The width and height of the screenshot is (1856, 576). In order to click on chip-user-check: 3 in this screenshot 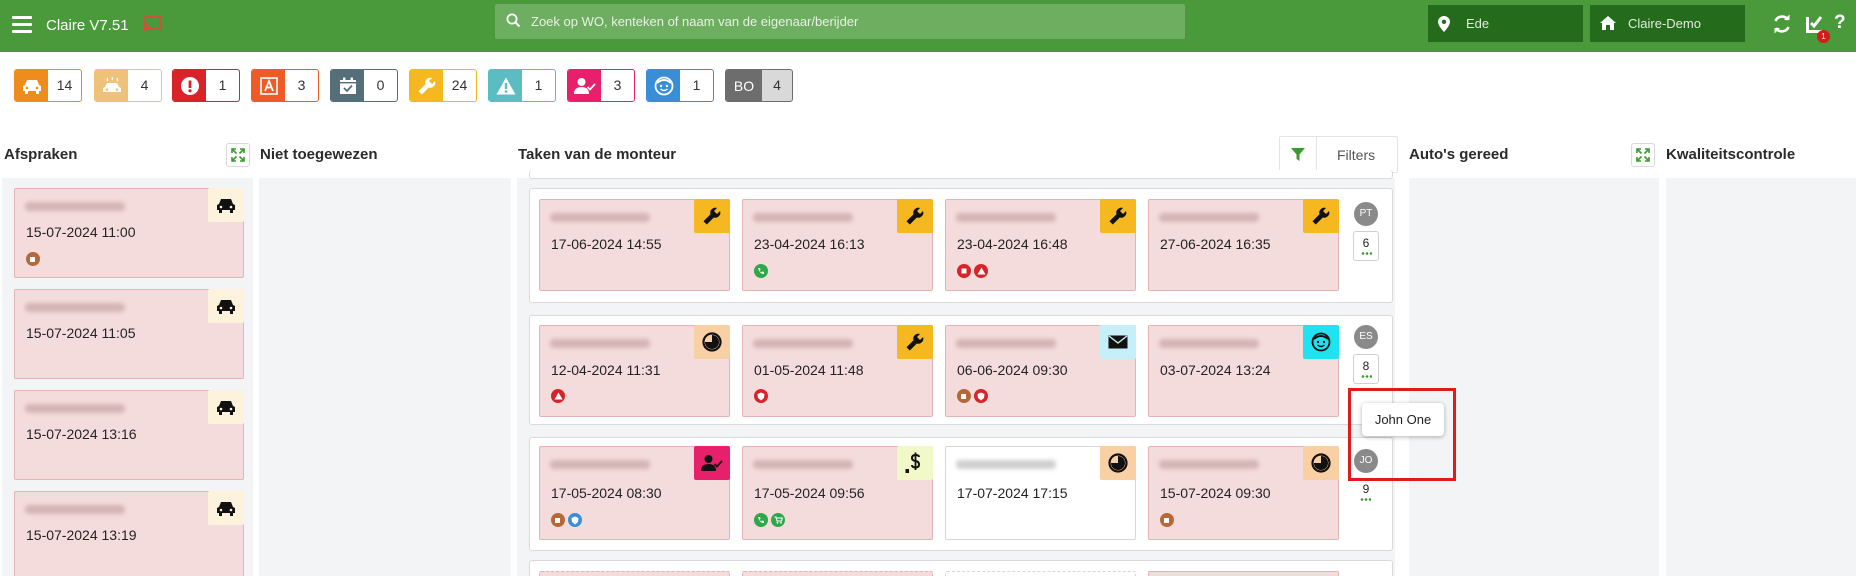, I will do `click(601, 85)`.